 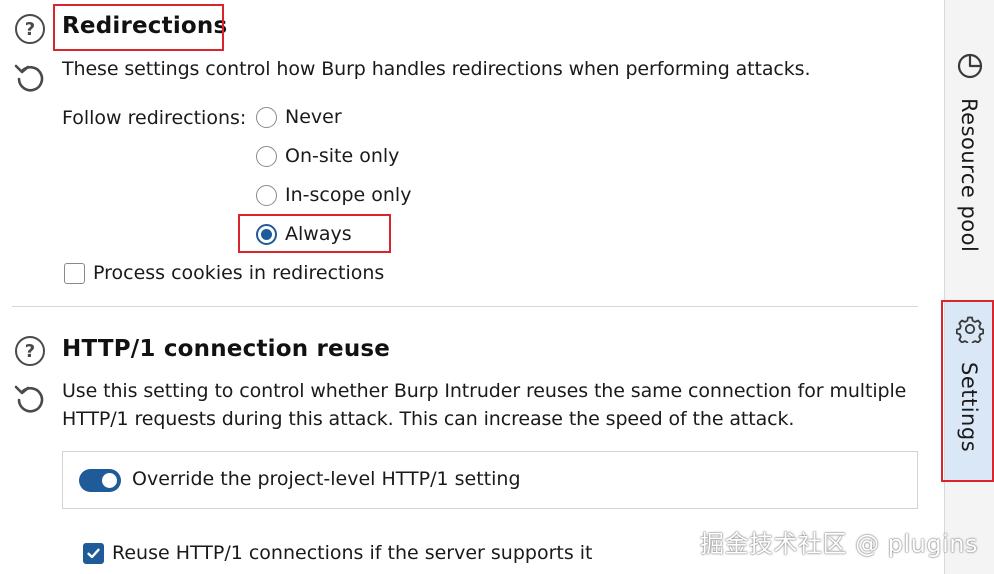 I want to click on redirections-title: Redirections, so click(x=145, y=26).